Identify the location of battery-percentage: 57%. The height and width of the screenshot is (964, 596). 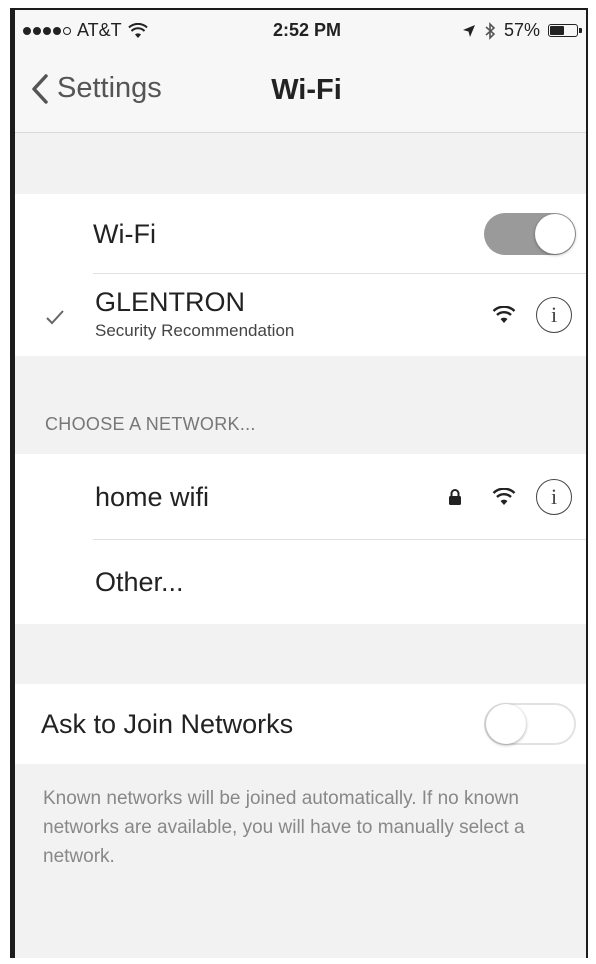
(521, 30).